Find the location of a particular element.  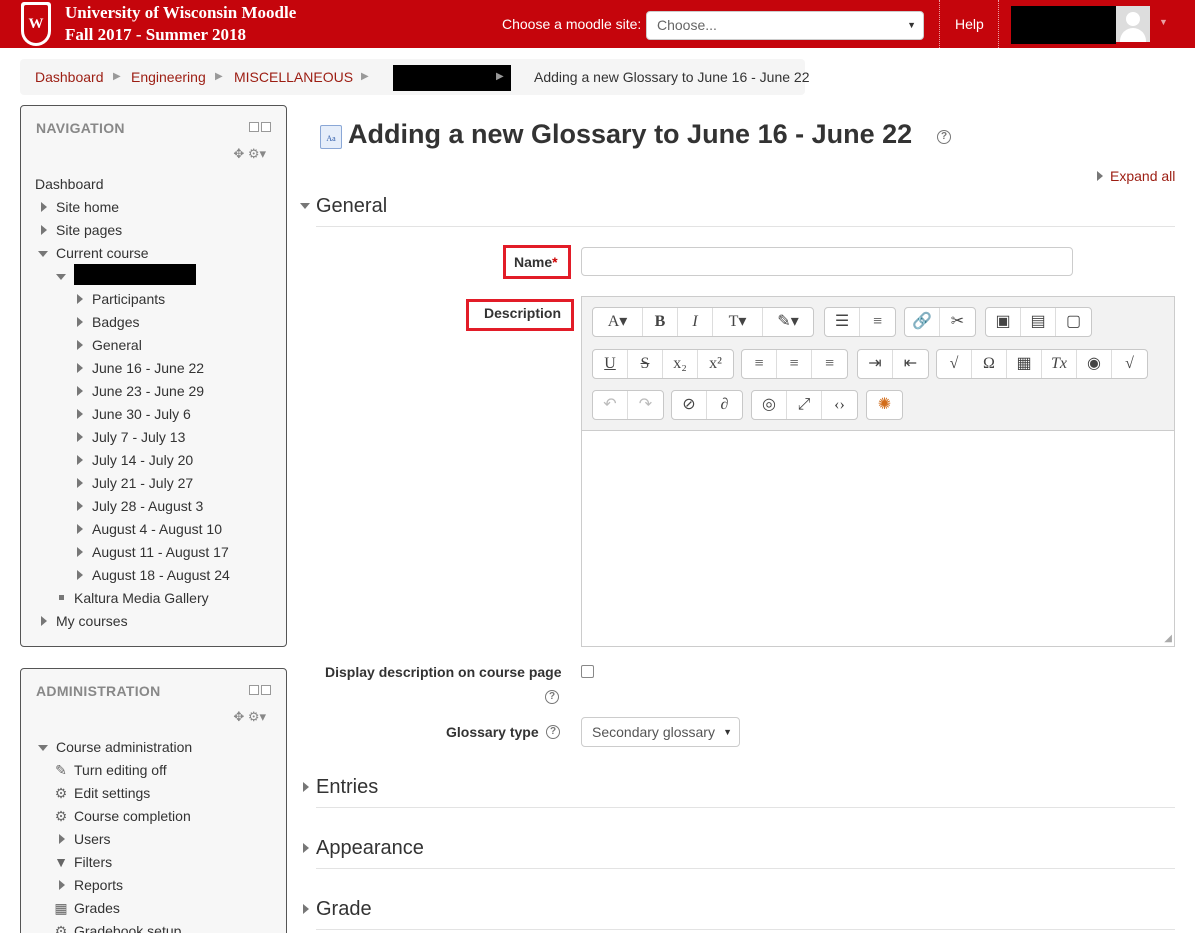

admin-gradebook-setup: Gradebook setup is located at coordinates (127, 928).